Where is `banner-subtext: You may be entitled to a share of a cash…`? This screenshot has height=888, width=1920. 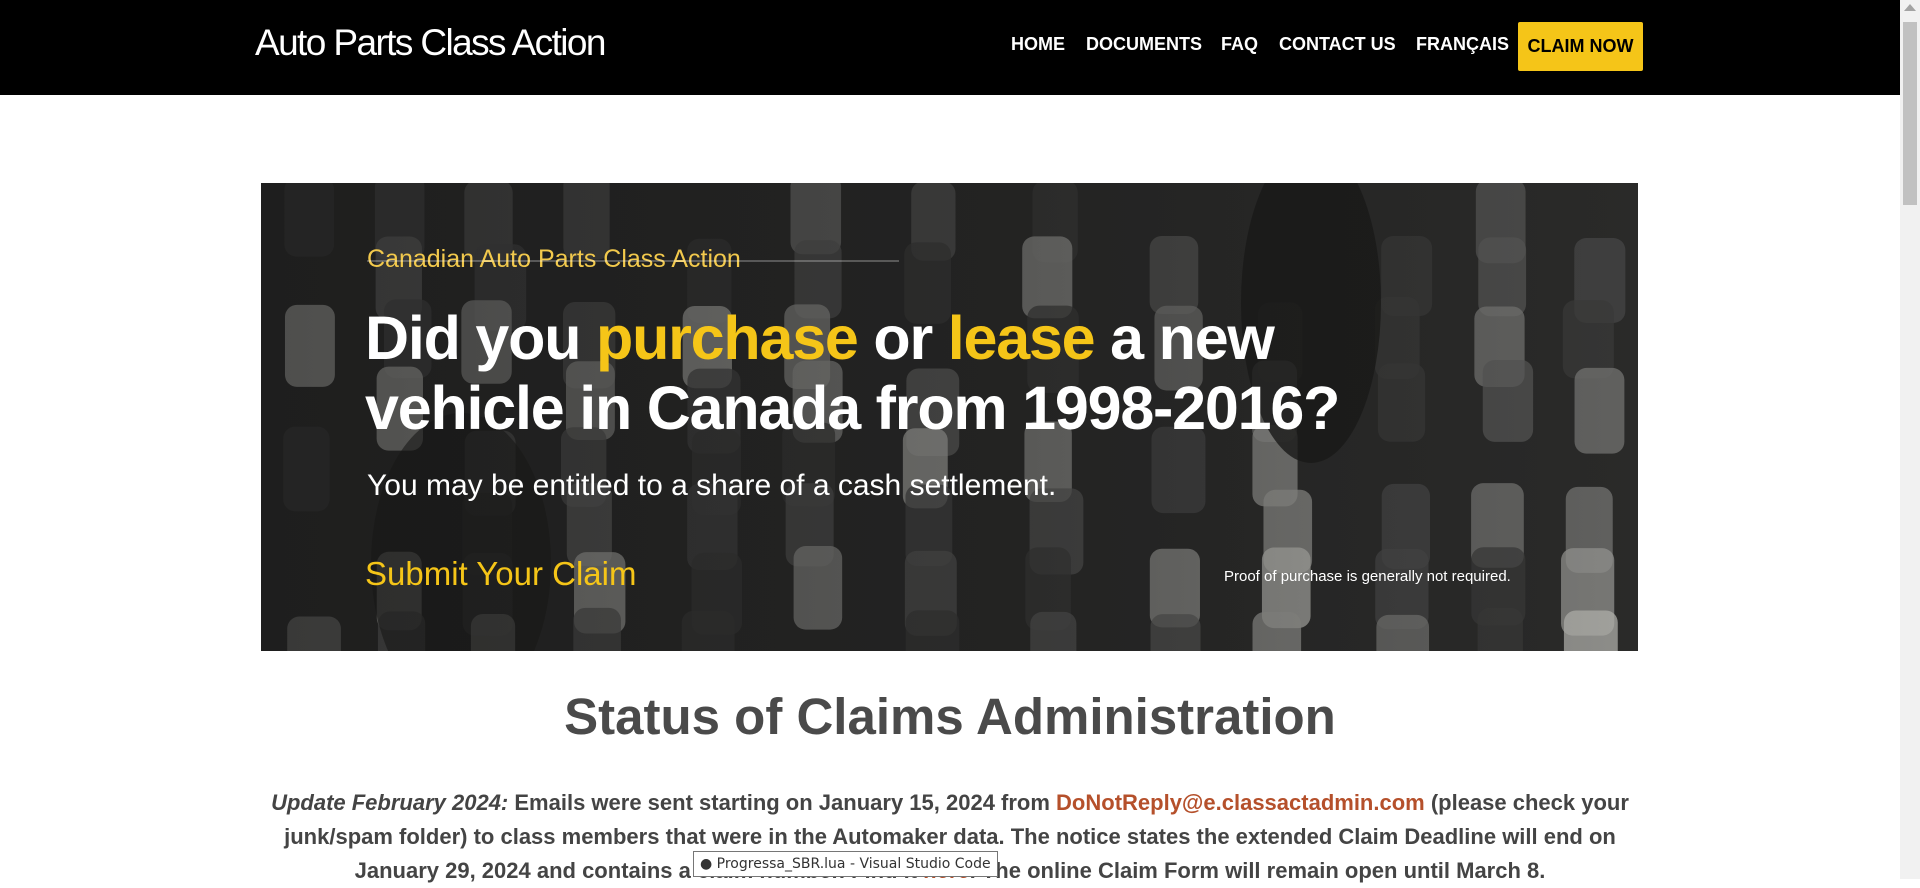
banner-subtext: You may be entitled to a share of a cash… is located at coordinates (712, 485).